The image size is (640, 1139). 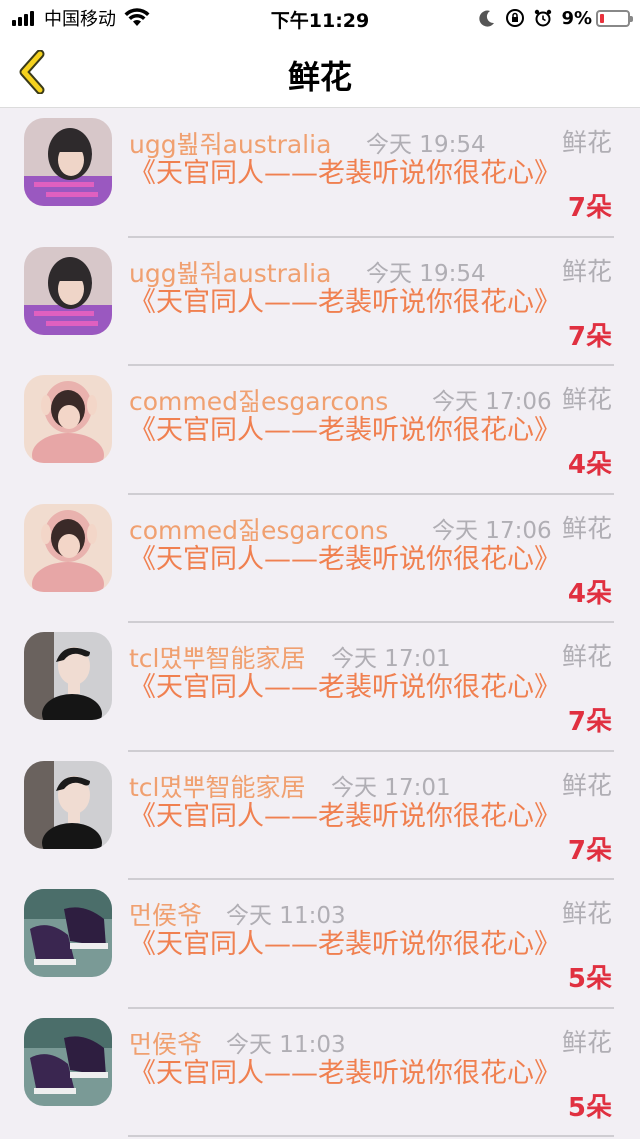 What do you see at coordinates (319, 77) in the screenshot?
I see `page-title: 鲜花` at bounding box center [319, 77].